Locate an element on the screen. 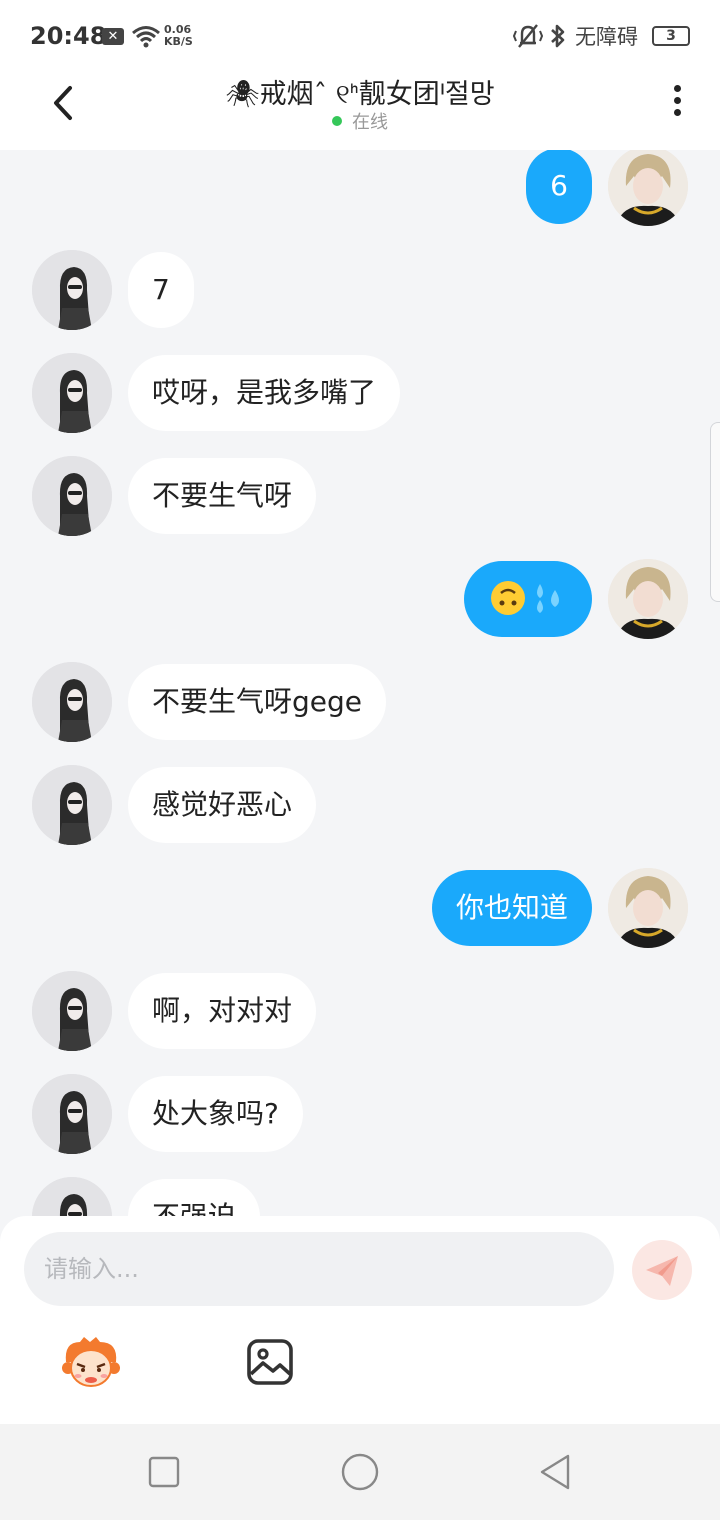  message-row: 不强迫 is located at coordinates (360, 1196).